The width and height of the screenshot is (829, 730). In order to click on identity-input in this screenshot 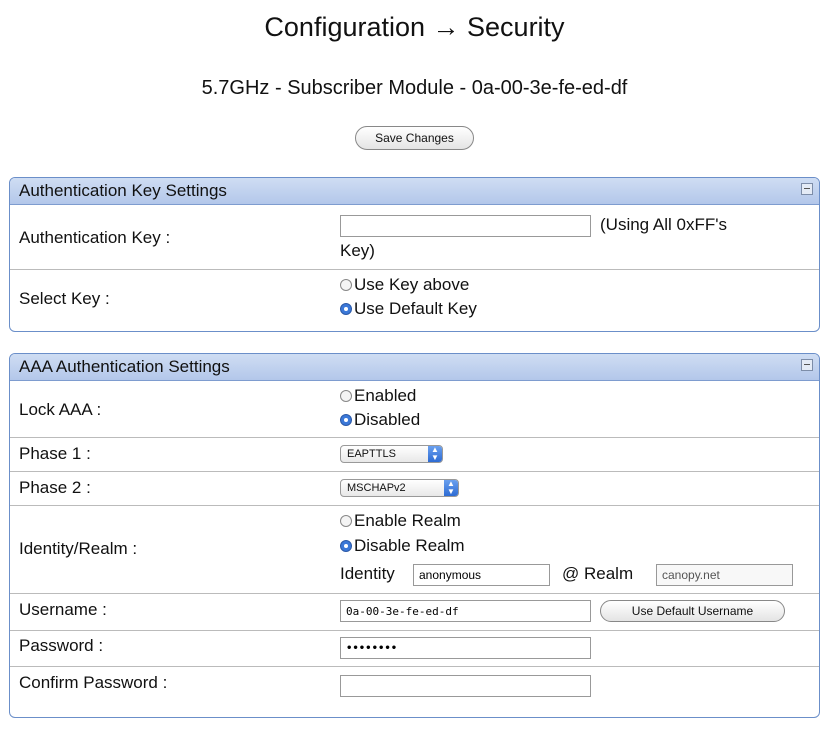, I will do `click(481, 575)`.